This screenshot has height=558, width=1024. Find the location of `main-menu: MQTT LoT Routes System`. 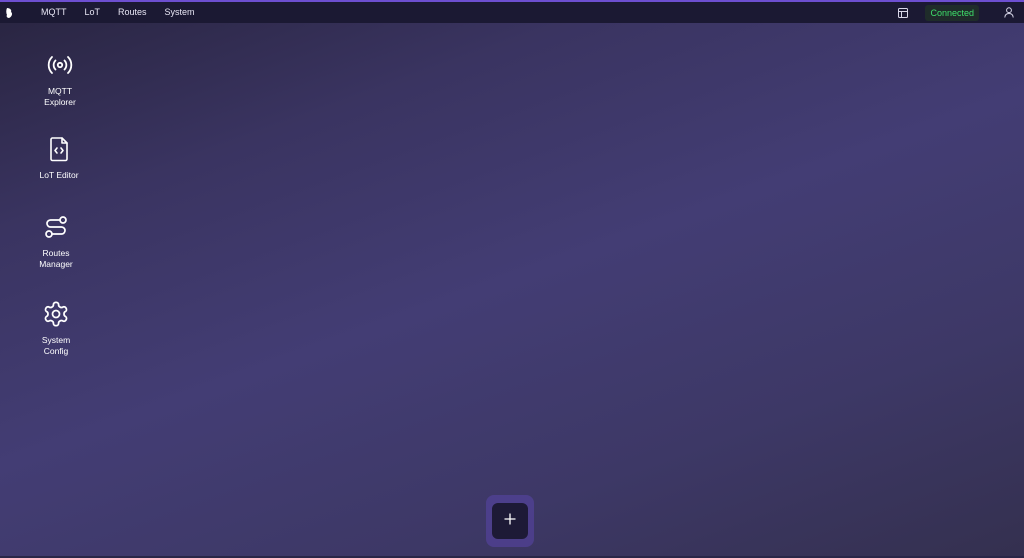

main-menu: MQTT LoT Routes System is located at coordinates (118, 12).